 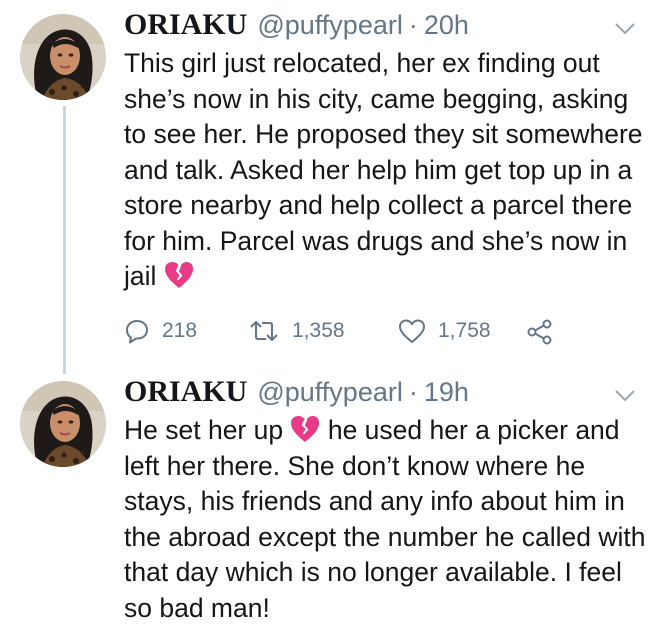 I want to click on like-count: 1,758, so click(x=464, y=330).